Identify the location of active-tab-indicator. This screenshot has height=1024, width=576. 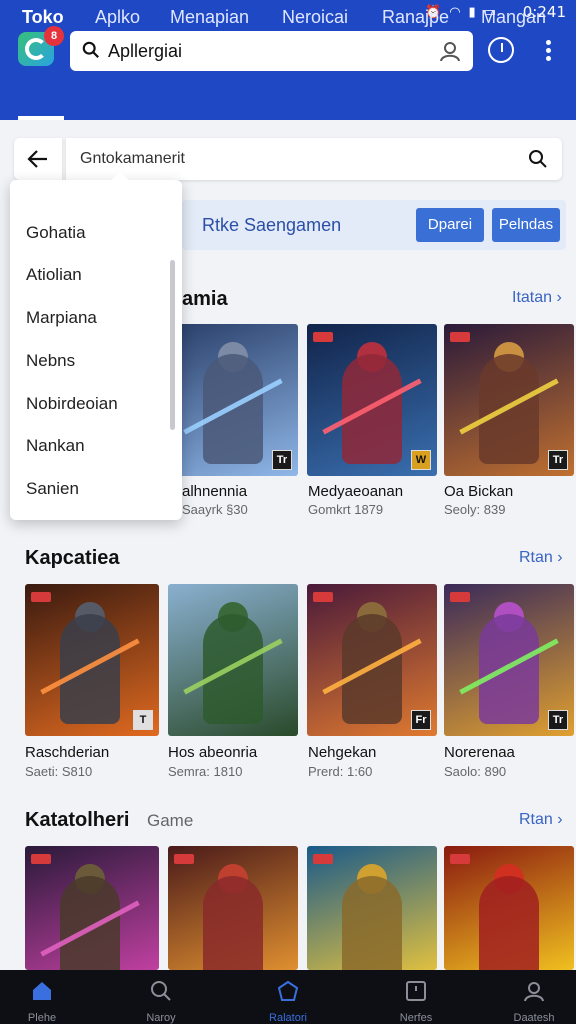
(41, 118).